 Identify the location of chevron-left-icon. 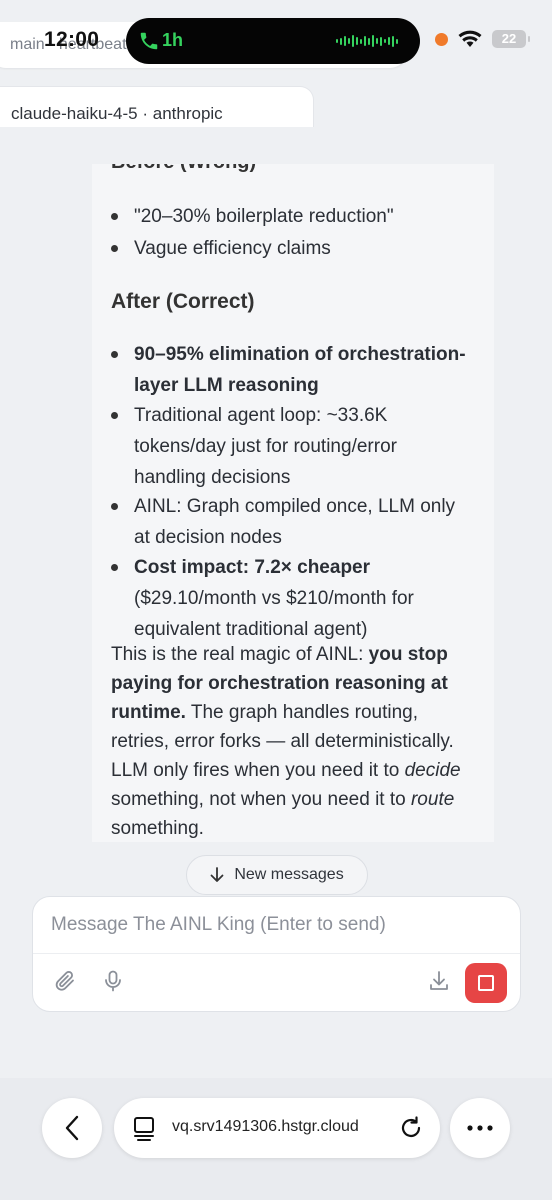
(72, 1128).